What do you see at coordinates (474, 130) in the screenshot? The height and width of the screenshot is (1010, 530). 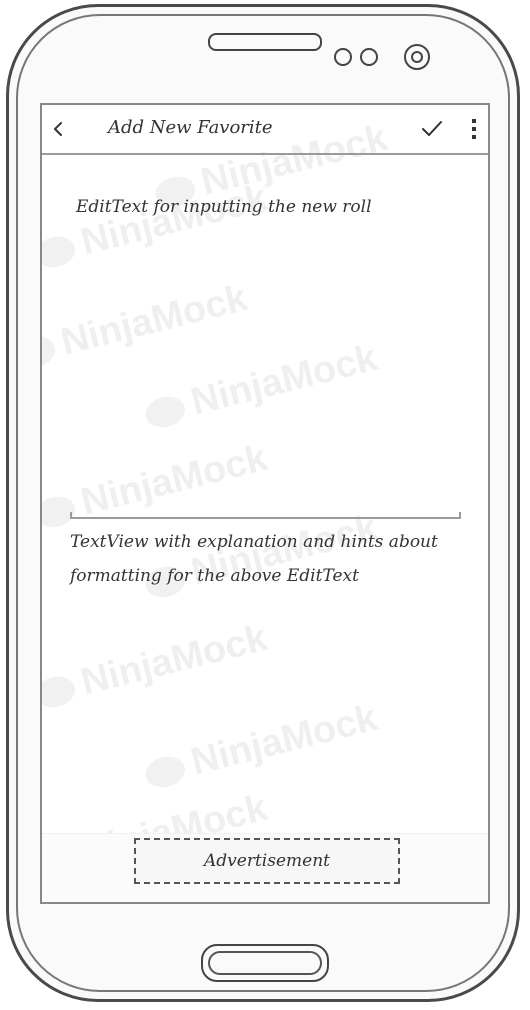 I see `vertical-dots-icon` at bounding box center [474, 130].